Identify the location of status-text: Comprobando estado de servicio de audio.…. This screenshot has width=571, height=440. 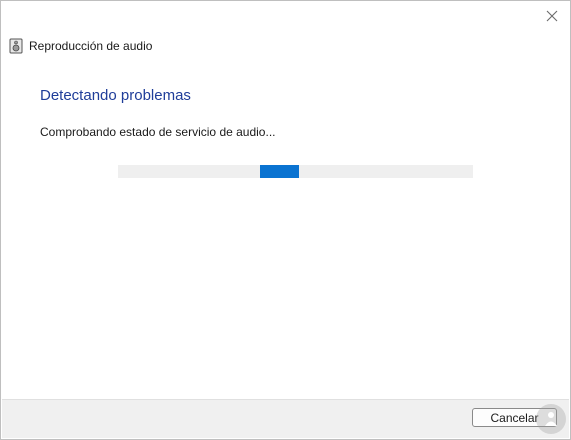
(158, 132).